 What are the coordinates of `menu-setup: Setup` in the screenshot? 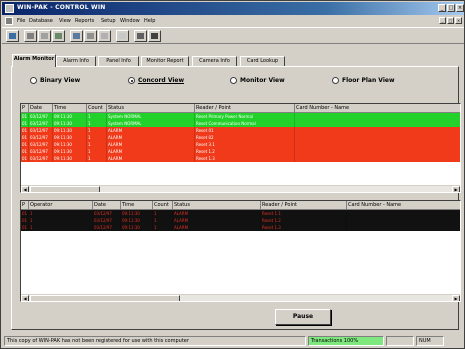 It's located at (108, 21).